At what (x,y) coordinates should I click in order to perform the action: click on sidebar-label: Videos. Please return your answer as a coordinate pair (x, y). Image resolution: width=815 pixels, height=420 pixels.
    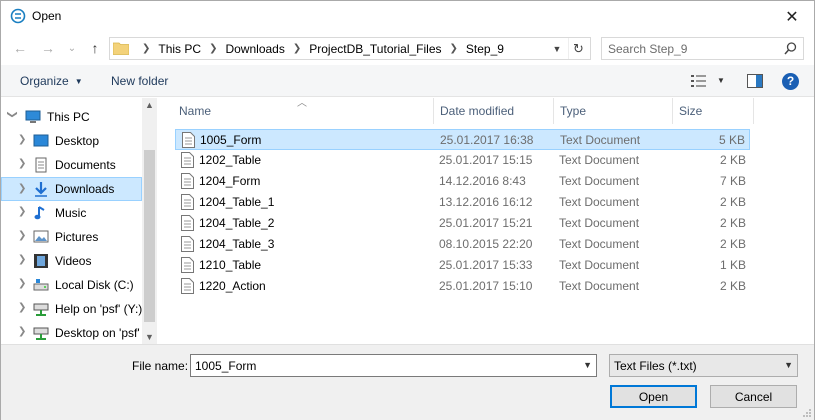
    Looking at the image, I should click on (73, 261).